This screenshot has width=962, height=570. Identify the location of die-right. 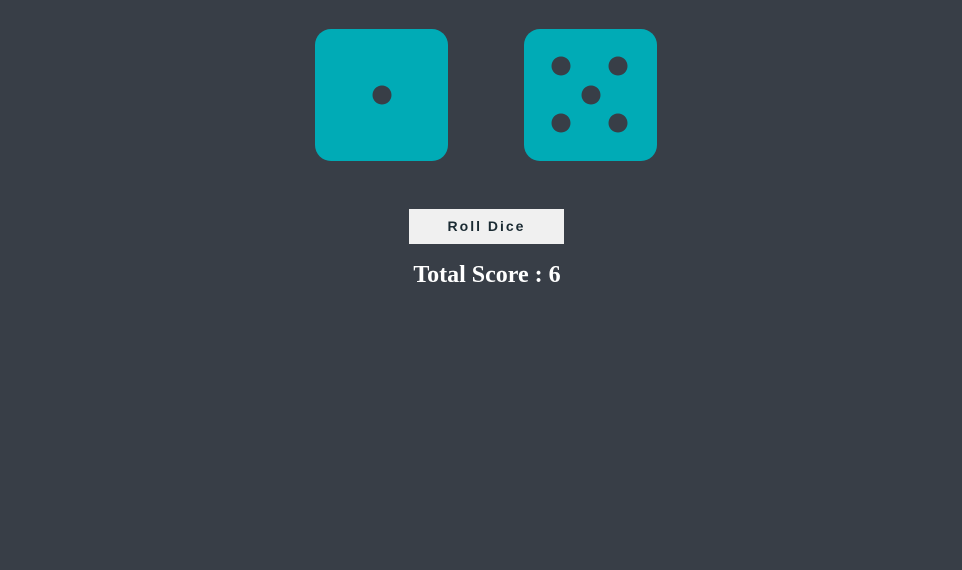
(590, 95).